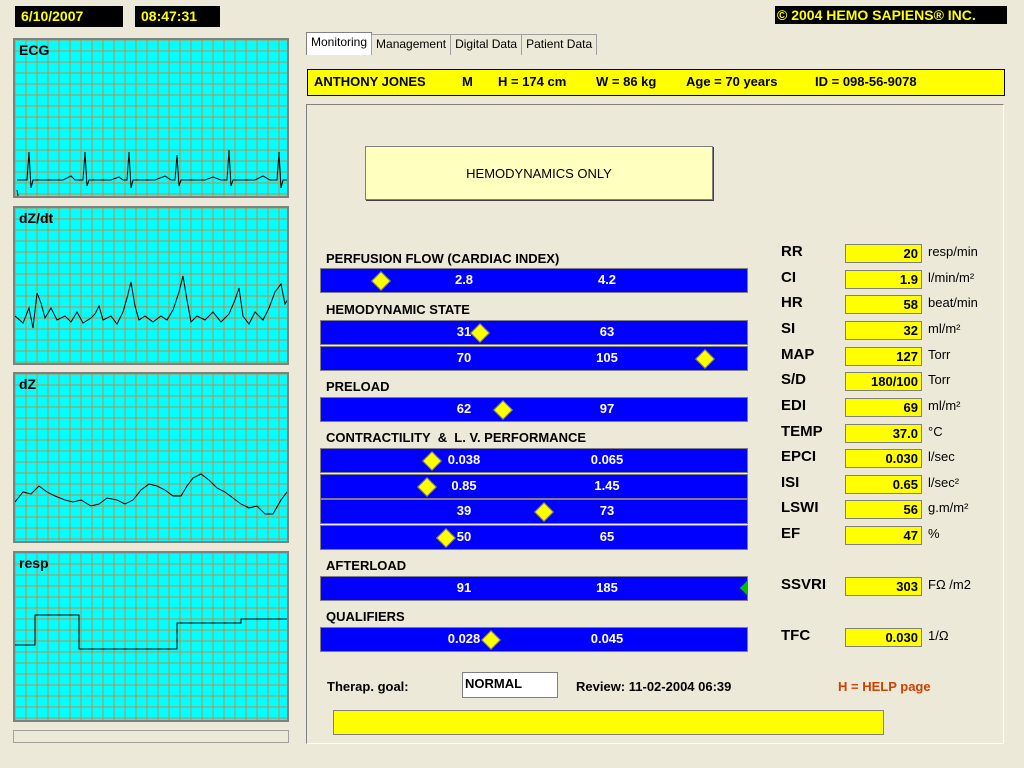 The height and width of the screenshot is (768, 1024). What do you see at coordinates (883, 535) in the screenshot?
I see `param-value-ef: 47` at bounding box center [883, 535].